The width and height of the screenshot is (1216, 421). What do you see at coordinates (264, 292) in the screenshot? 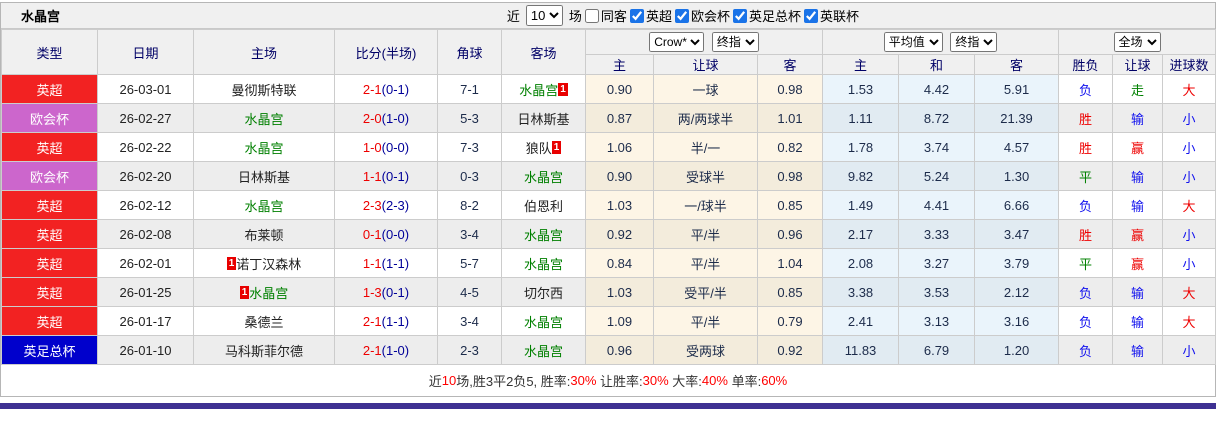
I see `home-team-cell: 1 水晶宫` at bounding box center [264, 292].